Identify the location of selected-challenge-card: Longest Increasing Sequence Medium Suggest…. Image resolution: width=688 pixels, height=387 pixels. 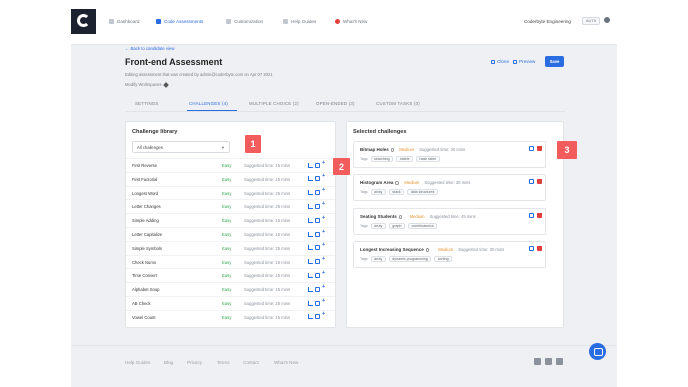
(449, 254).